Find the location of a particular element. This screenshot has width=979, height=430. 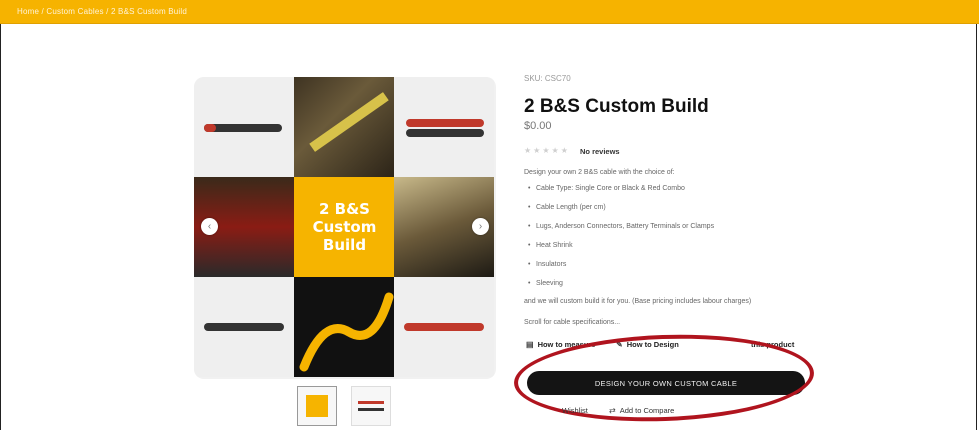

gallery-tile-cable-combo is located at coordinates (444, 127).